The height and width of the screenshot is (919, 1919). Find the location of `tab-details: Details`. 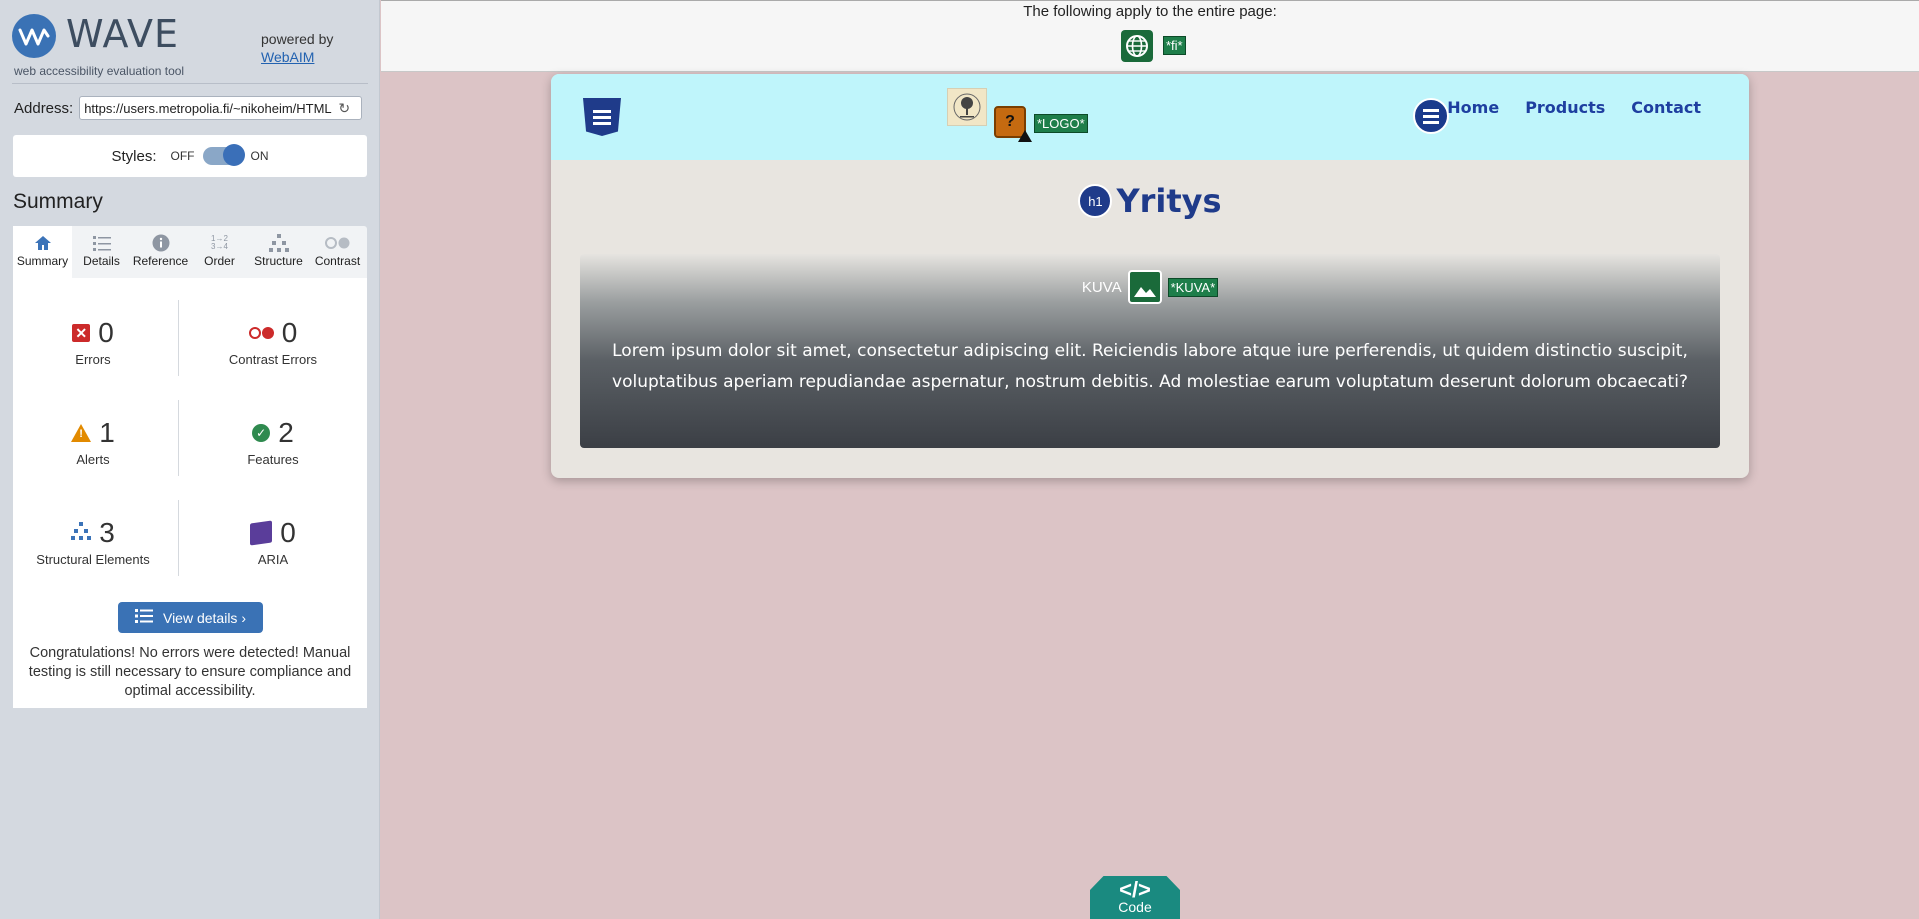

tab-details: Details is located at coordinates (101, 252).